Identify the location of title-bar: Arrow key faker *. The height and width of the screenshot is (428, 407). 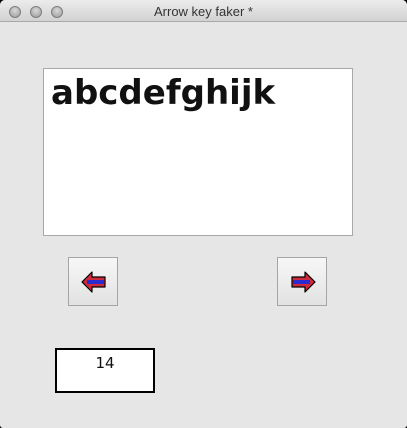
(203, 11).